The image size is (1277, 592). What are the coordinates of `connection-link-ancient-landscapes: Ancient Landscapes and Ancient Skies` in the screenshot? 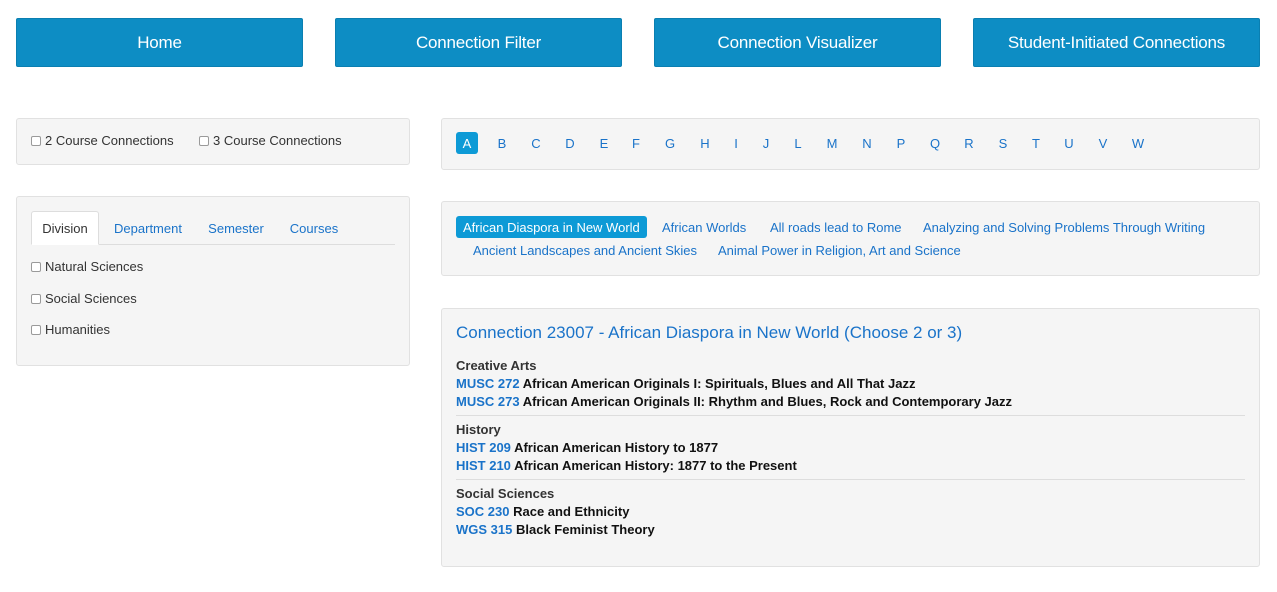 It's located at (585, 250).